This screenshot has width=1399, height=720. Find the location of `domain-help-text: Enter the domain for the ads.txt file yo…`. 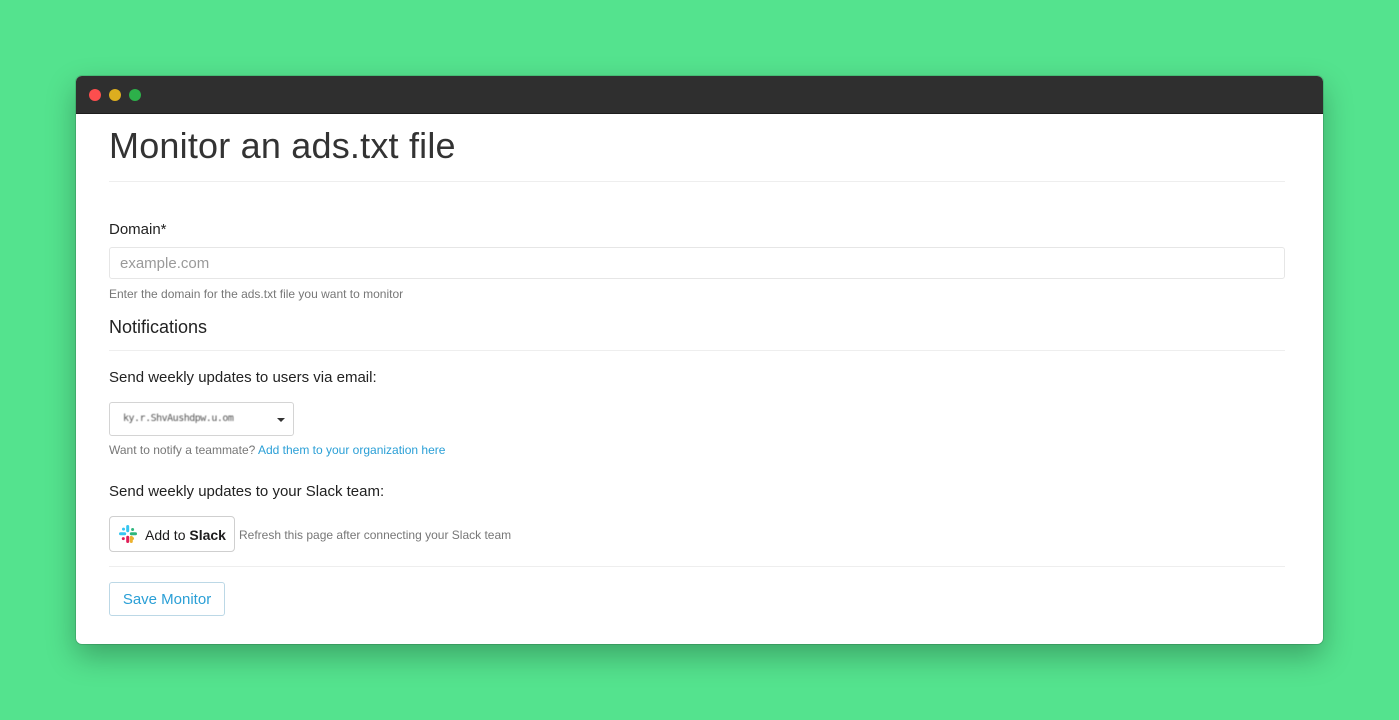

domain-help-text: Enter the domain for the ads.txt file yo… is located at coordinates (256, 294).